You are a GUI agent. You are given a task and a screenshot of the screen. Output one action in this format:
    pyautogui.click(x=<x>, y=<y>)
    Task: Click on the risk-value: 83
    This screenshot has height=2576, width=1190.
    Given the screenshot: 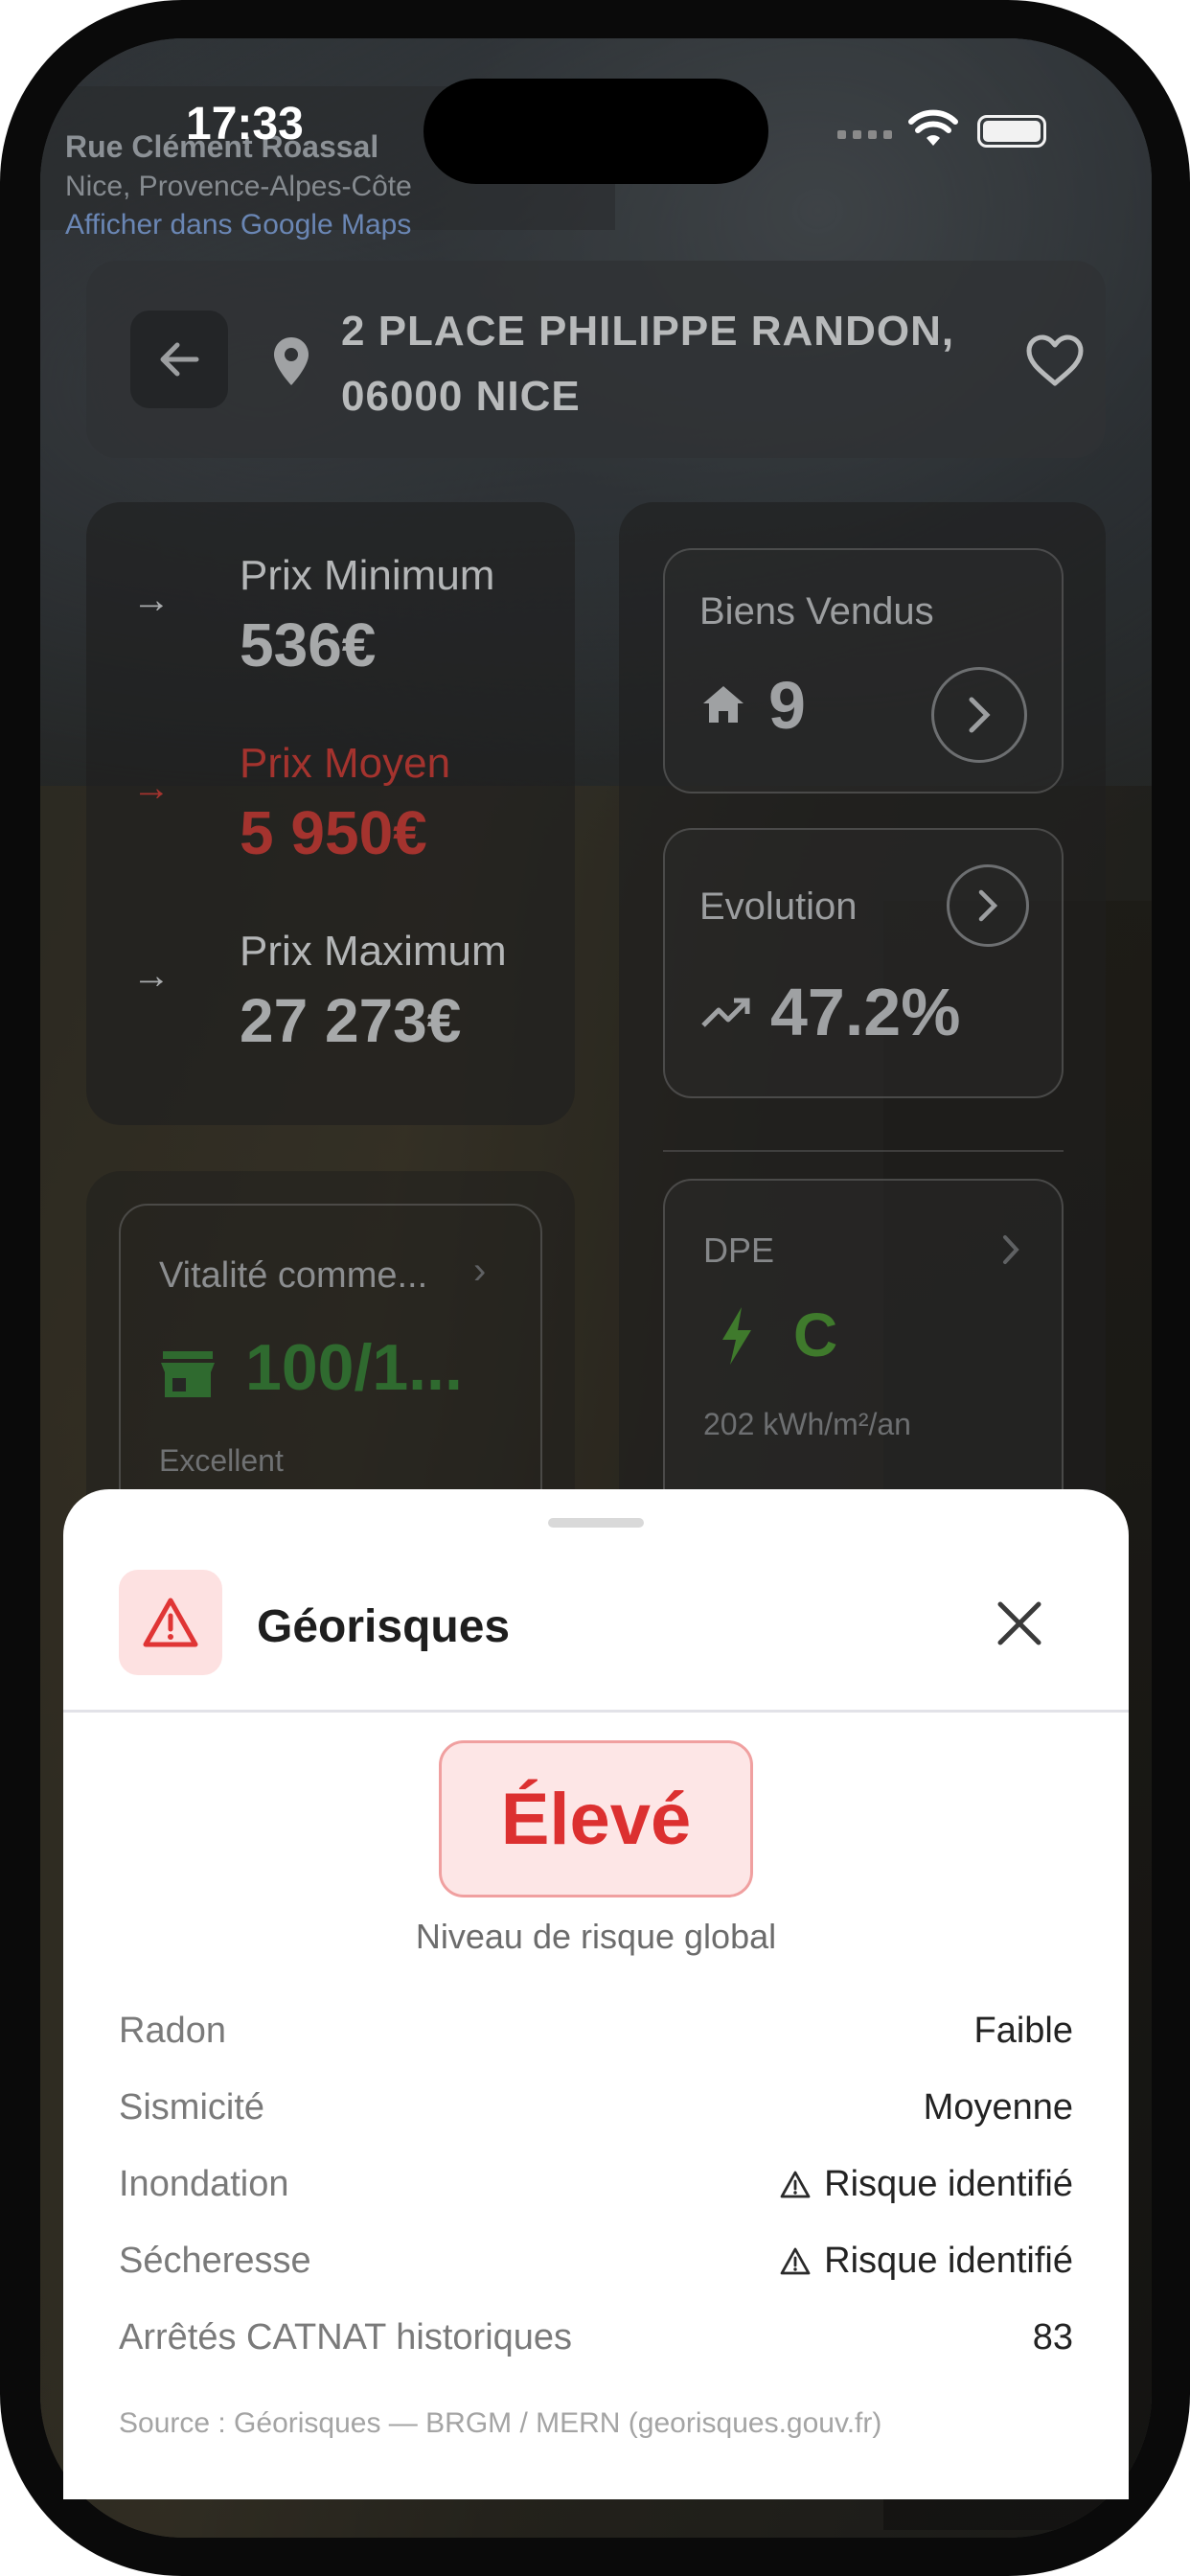 What is the action you would take?
    pyautogui.click(x=1053, y=2337)
    